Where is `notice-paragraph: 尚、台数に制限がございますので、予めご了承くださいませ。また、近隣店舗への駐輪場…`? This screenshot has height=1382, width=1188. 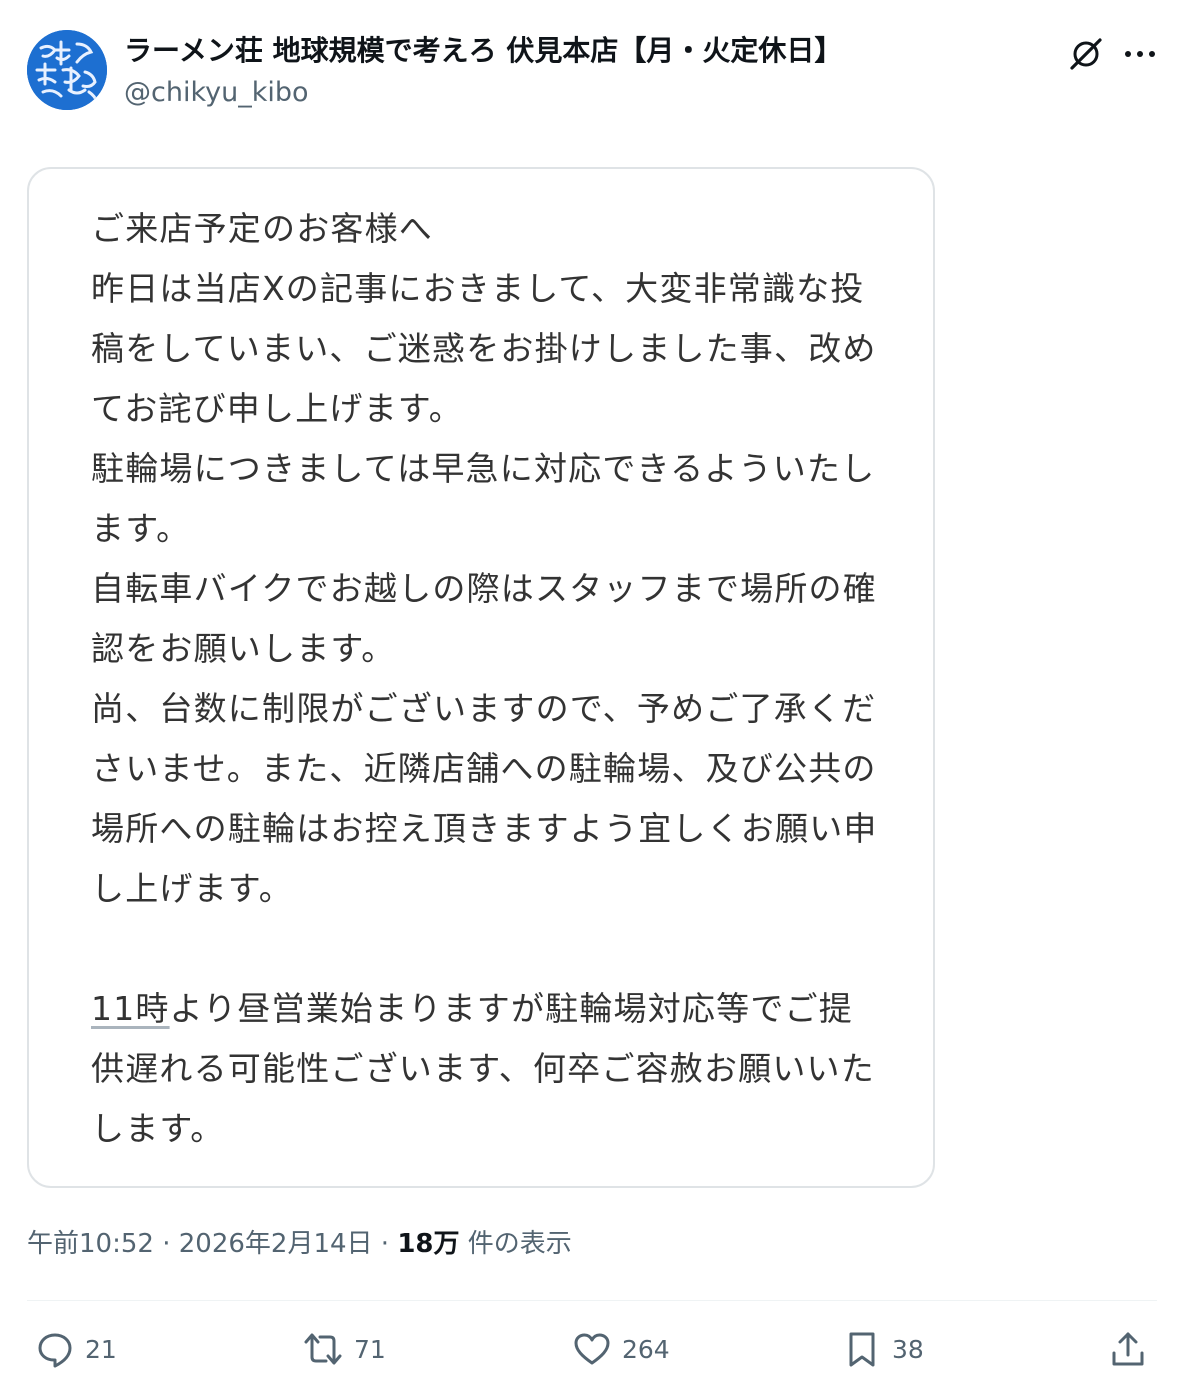
notice-paragraph: 尚、台数に制限がございますので、予めご了承くださいませ。また、近隣店舗への駐輪場… is located at coordinates (484, 798).